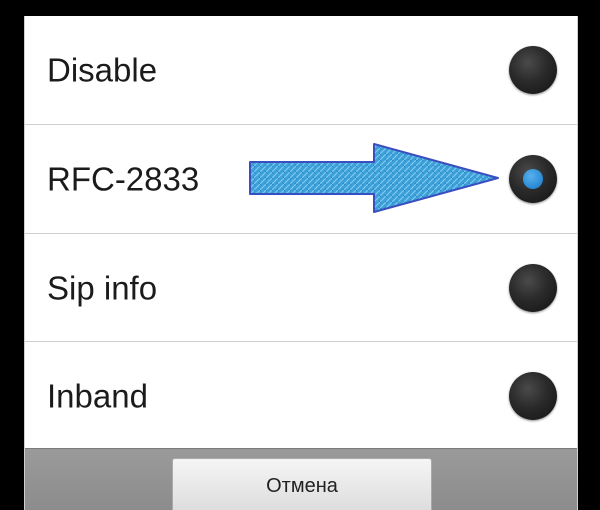 The height and width of the screenshot is (510, 600). What do you see at coordinates (102, 70) in the screenshot?
I see `option-label: Disable` at bounding box center [102, 70].